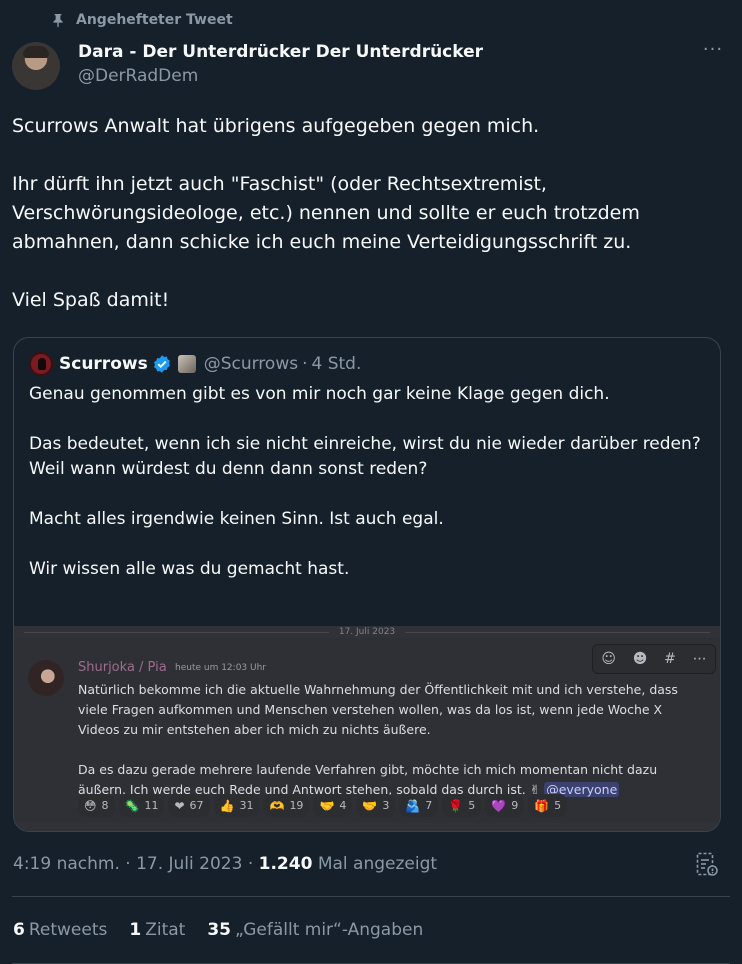 Image resolution: width=742 pixels, height=964 pixels. Describe the element at coordinates (336, 364) in the screenshot. I see `quoted-time: 4 Std.` at that location.